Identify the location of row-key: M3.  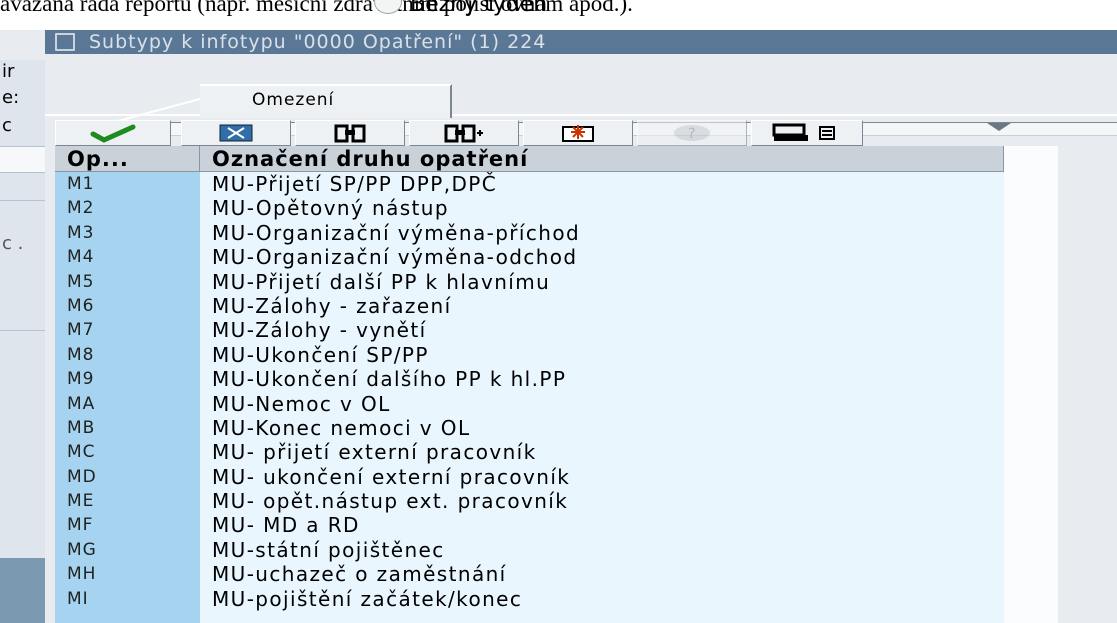
(81, 232).